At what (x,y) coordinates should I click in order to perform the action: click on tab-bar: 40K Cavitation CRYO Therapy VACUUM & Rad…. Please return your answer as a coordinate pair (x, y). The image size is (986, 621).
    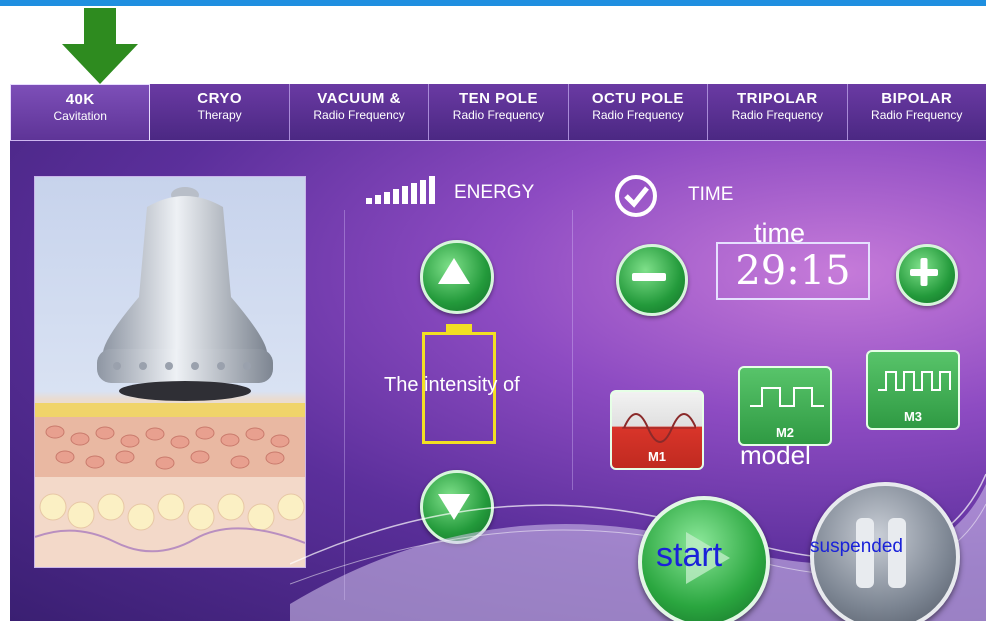
    Looking at the image, I should click on (498, 112).